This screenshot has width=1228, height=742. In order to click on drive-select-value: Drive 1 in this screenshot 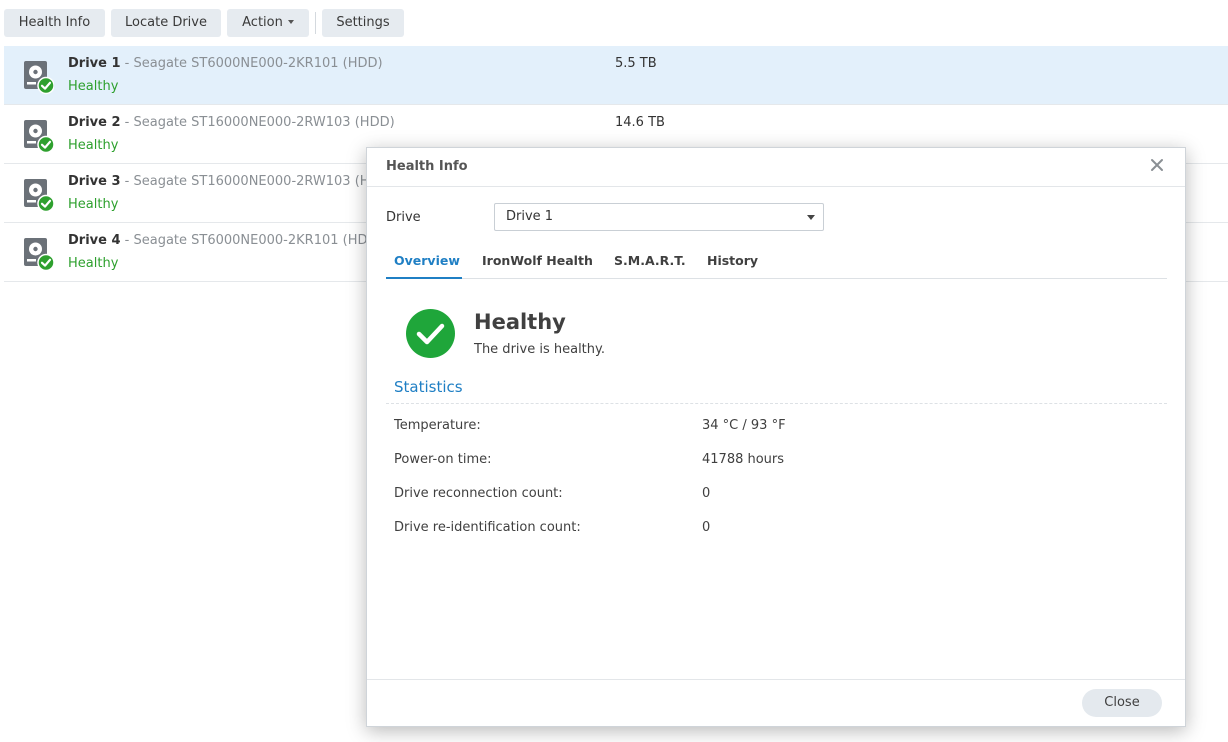, I will do `click(530, 216)`.